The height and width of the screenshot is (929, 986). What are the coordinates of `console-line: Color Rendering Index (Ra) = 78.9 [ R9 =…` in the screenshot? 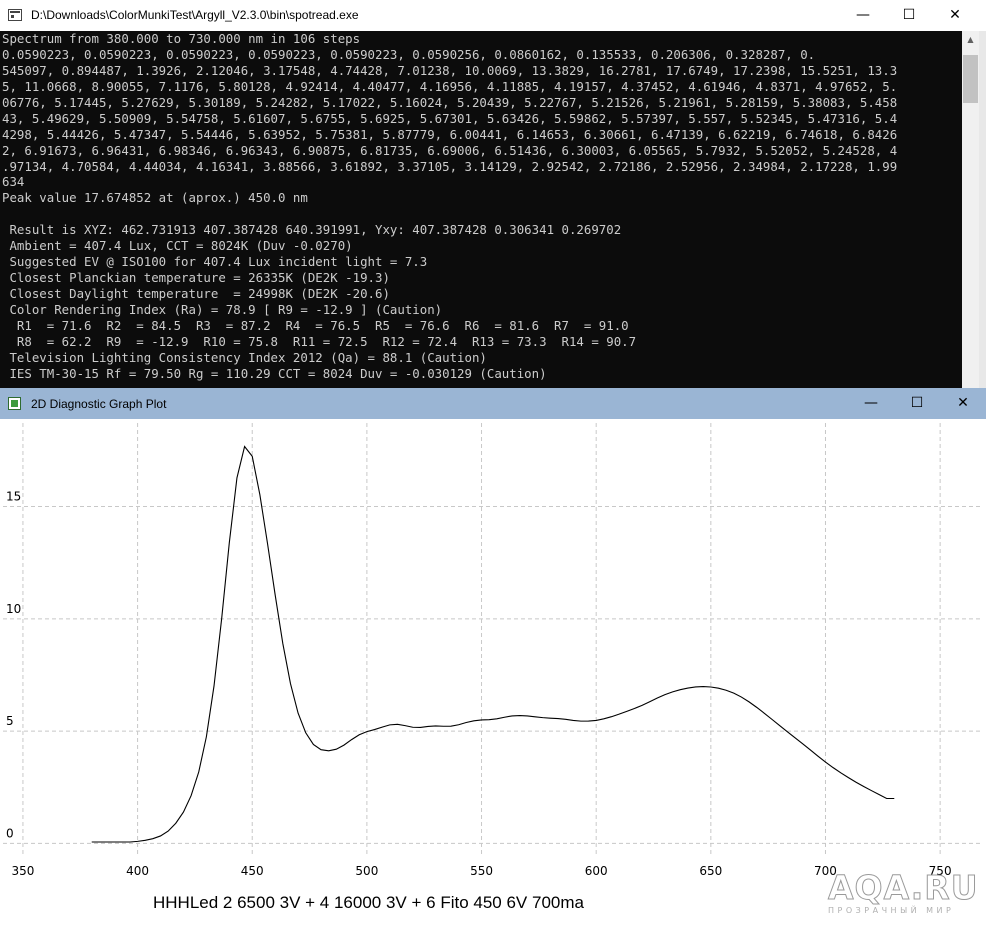 It's located at (222, 309).